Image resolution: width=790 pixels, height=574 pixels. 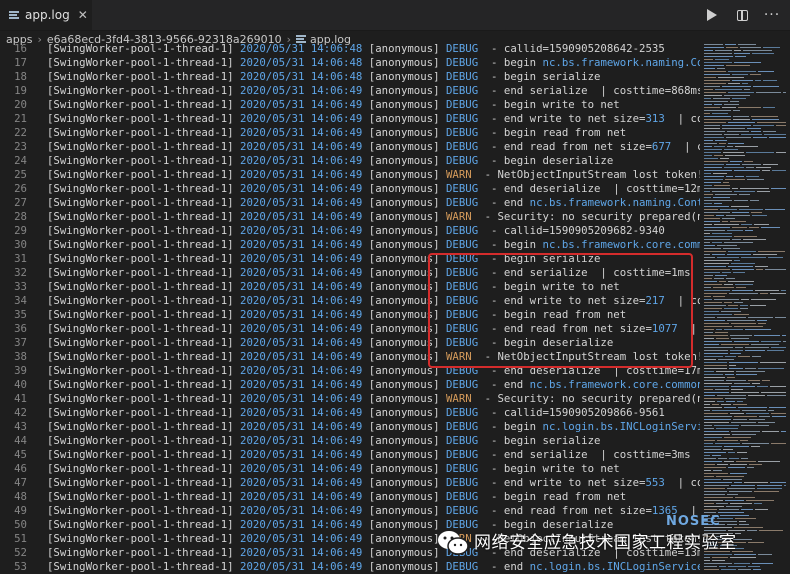 What do you see at coordinates (20, 510) in the screenshot?
I see `line-number: 49` at bounding box center [20, 510].